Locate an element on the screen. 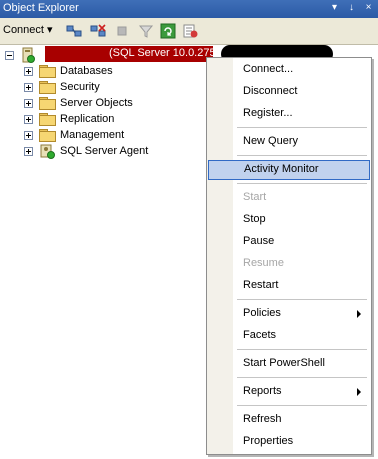  menu-item-label: Start PowerShell is located at coordinates (284, 363).